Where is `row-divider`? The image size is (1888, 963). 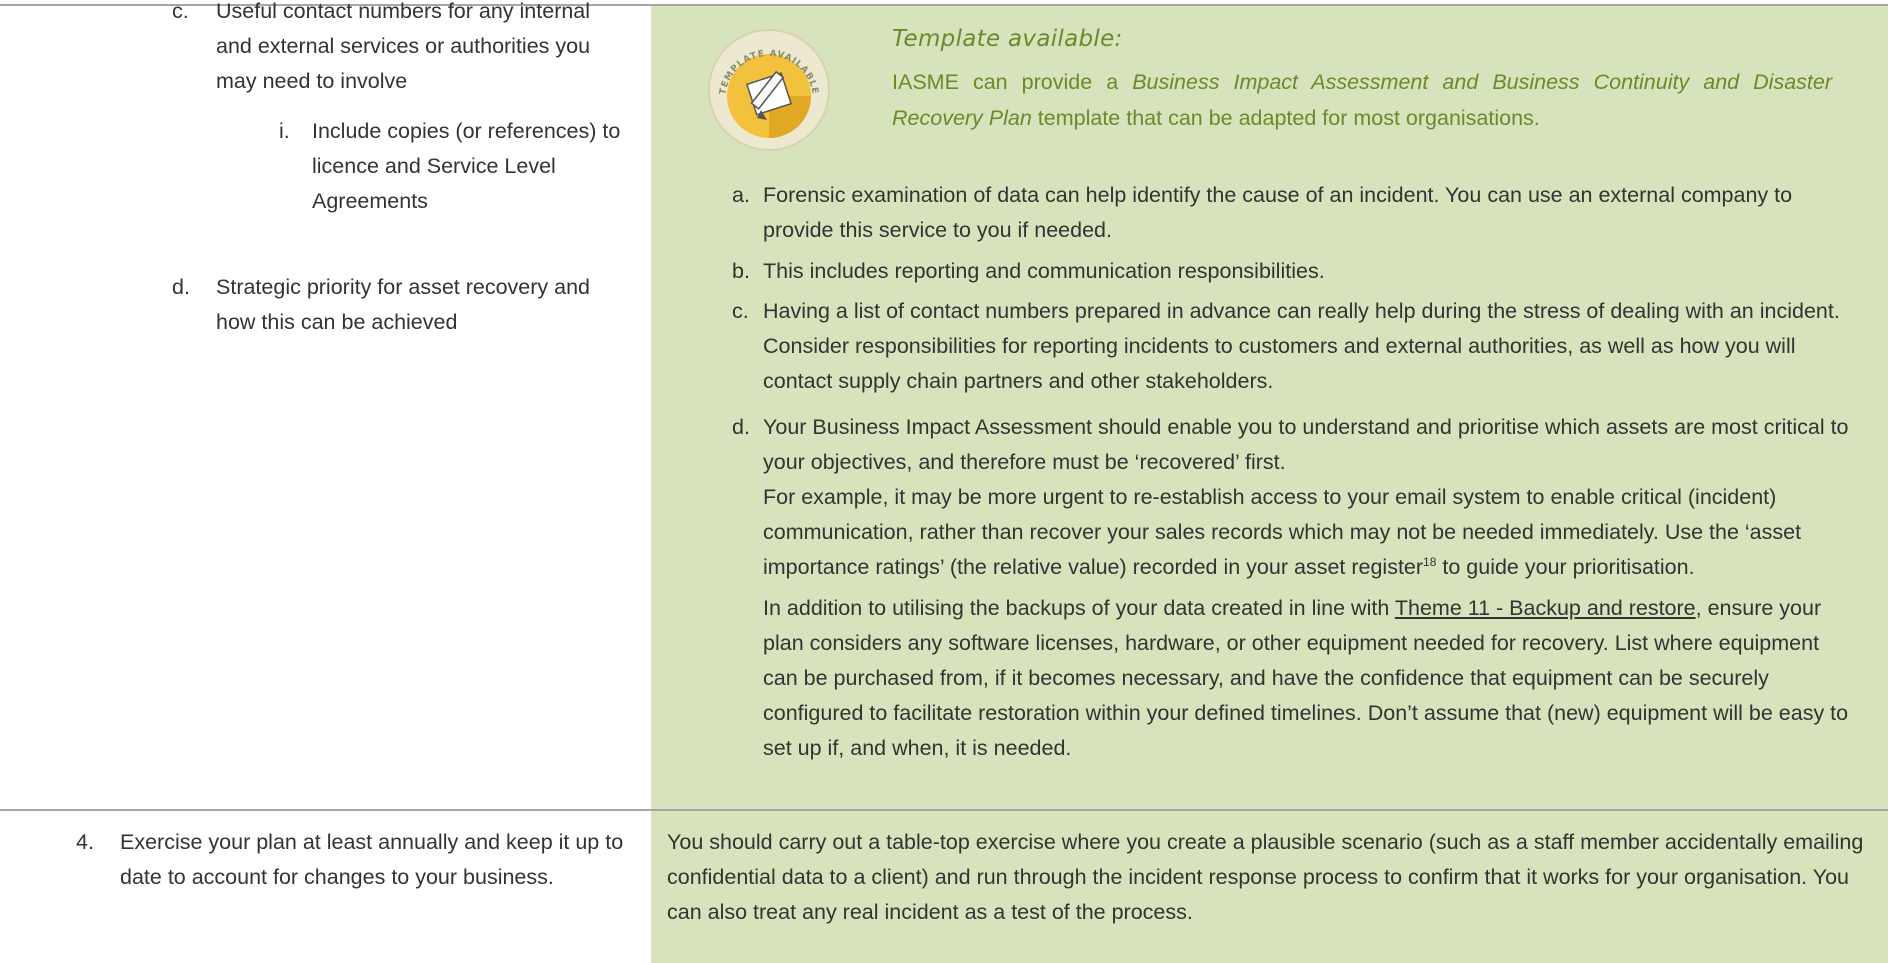 row-divider is located at coordinates (944, 810).